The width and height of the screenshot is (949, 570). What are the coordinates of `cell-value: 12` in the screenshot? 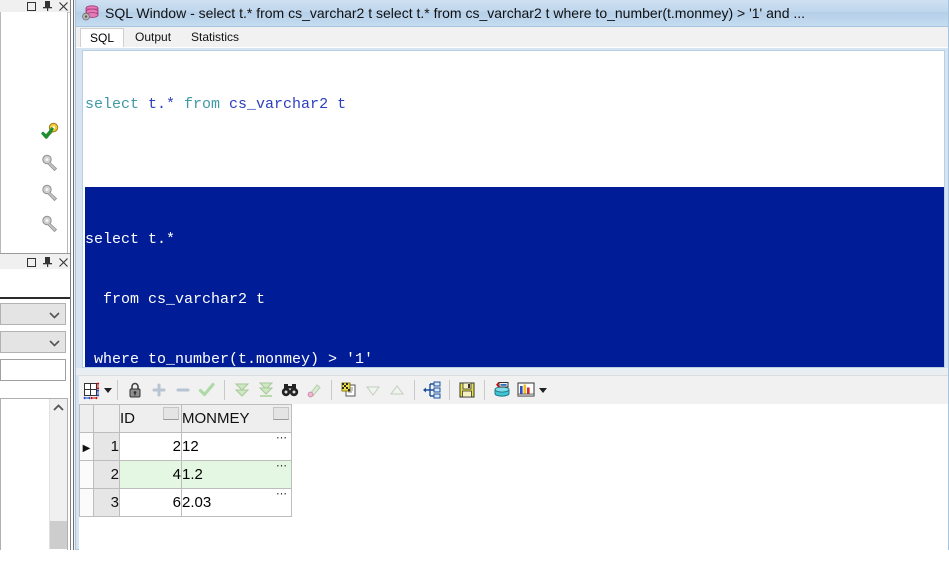 It's located at (190, 446).